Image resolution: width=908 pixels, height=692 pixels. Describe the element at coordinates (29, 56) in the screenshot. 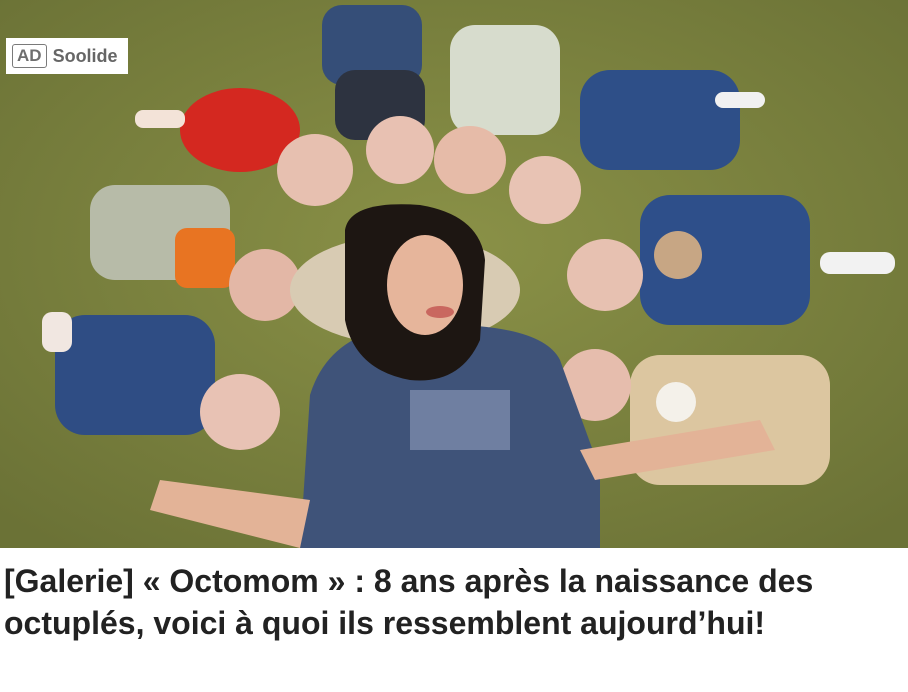

I see `ad-label: AD` at that location.